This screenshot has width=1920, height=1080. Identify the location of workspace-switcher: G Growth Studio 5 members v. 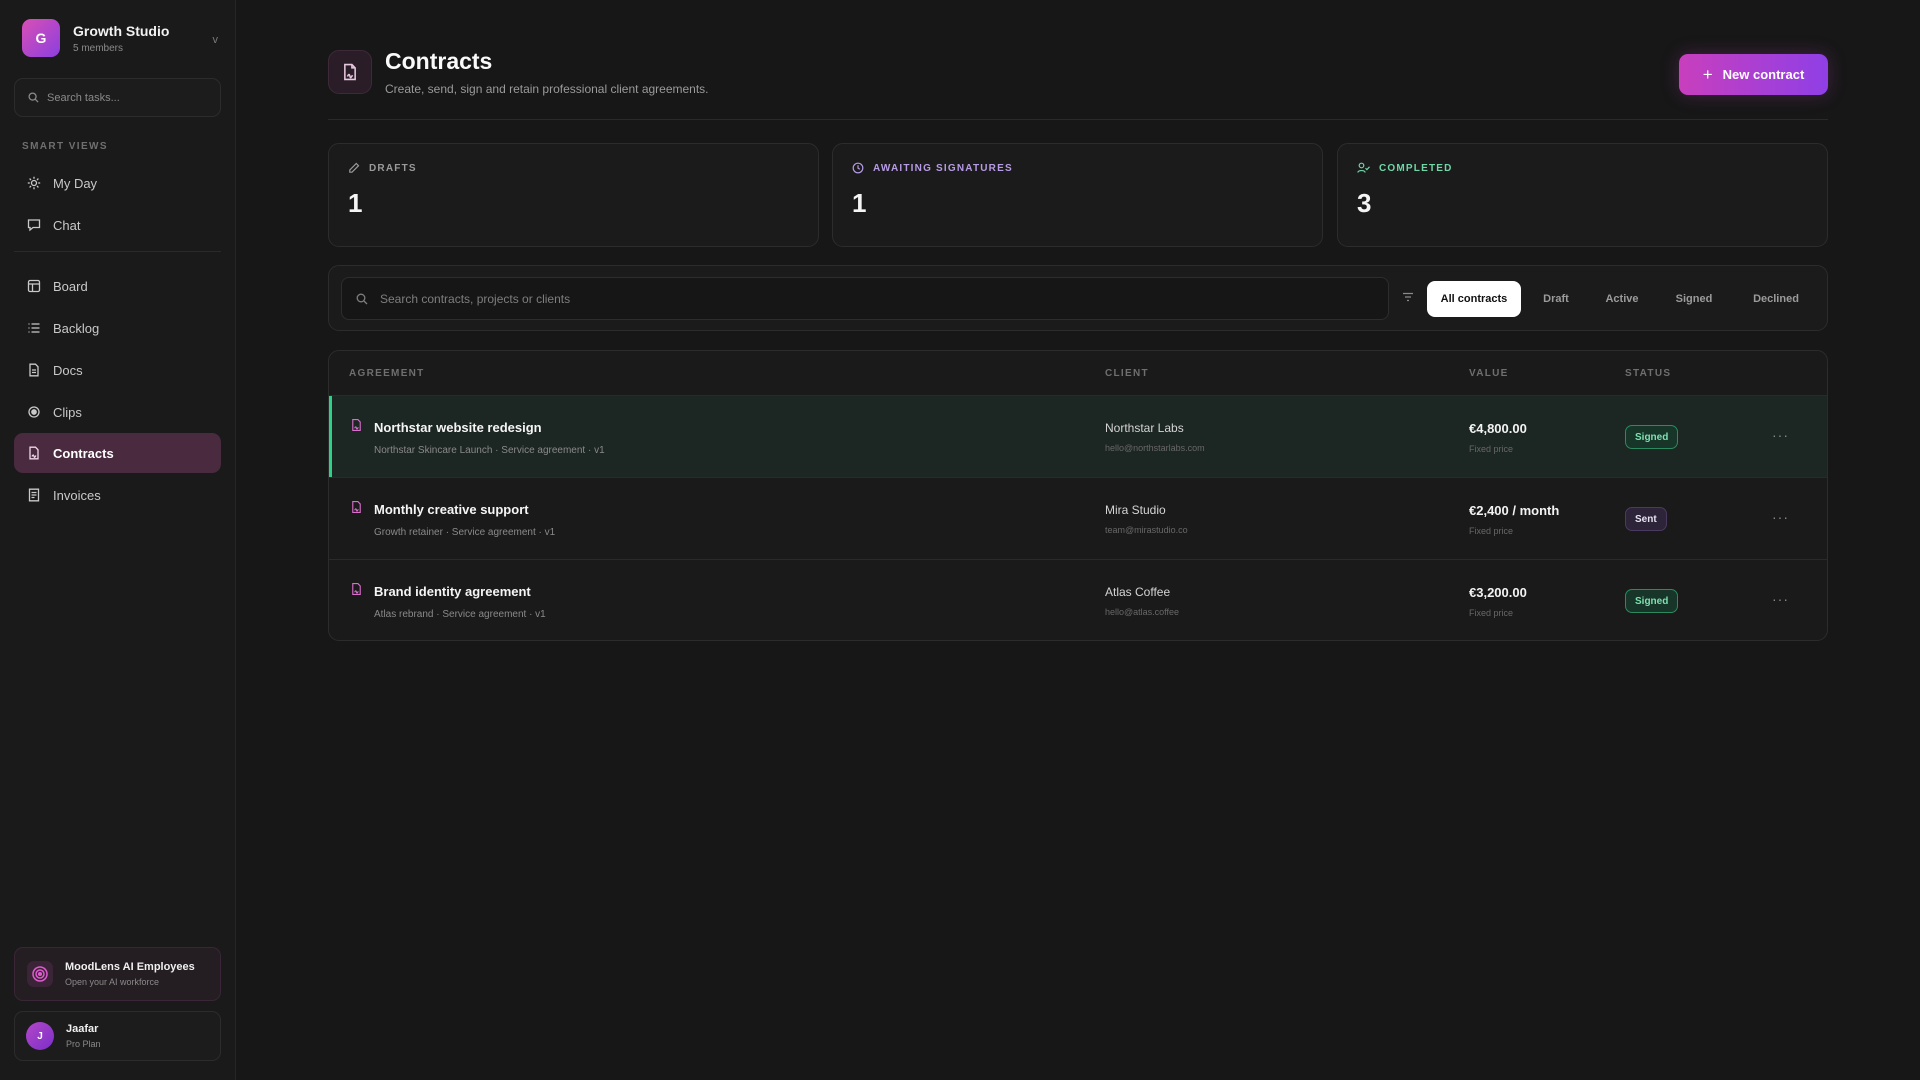
(120, 38).